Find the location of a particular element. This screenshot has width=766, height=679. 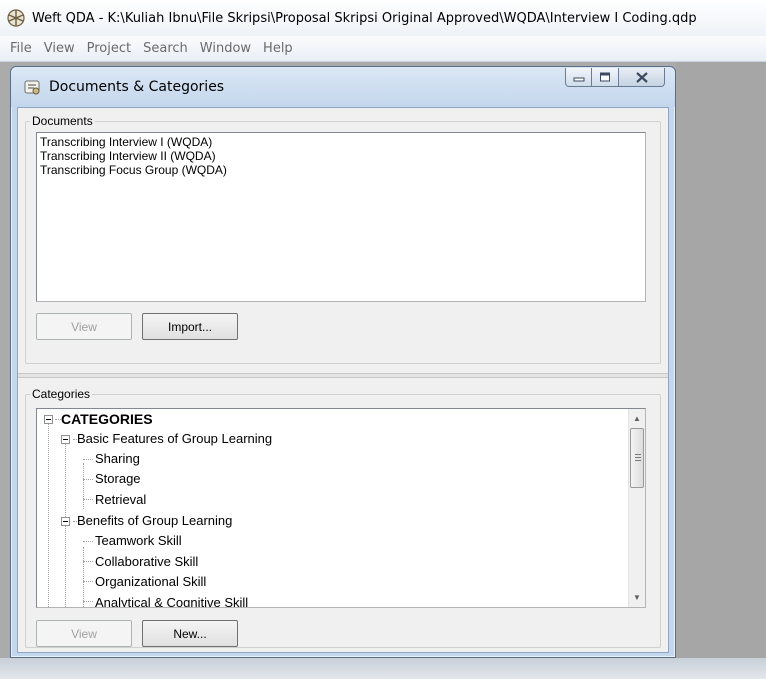

collapse-categories-icon is located at coordinates (48, 419).